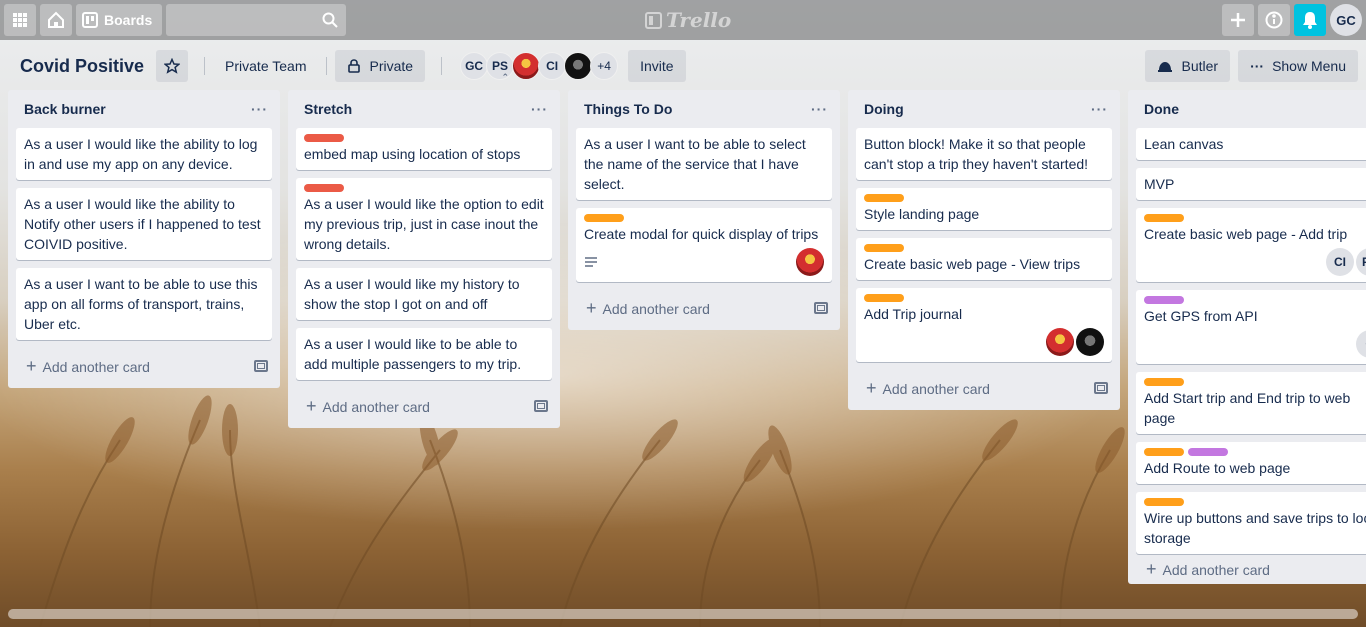 This screenshot has width=1366, height=627. What do you see at coordinates (172, 66) in the screenshot?
I see `star-button` at bounding box center [172, 66].